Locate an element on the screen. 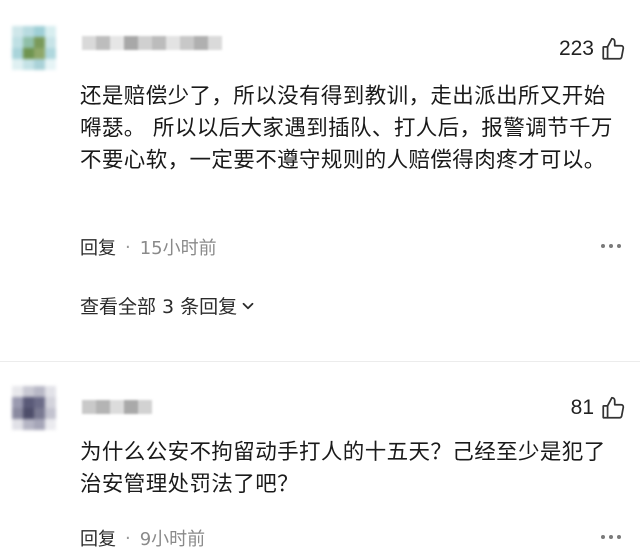 The height and width of the screenshot is (556, 640). view-all-replies-link: 查看全部 3 条回复 is located at coordinates (167, 305).